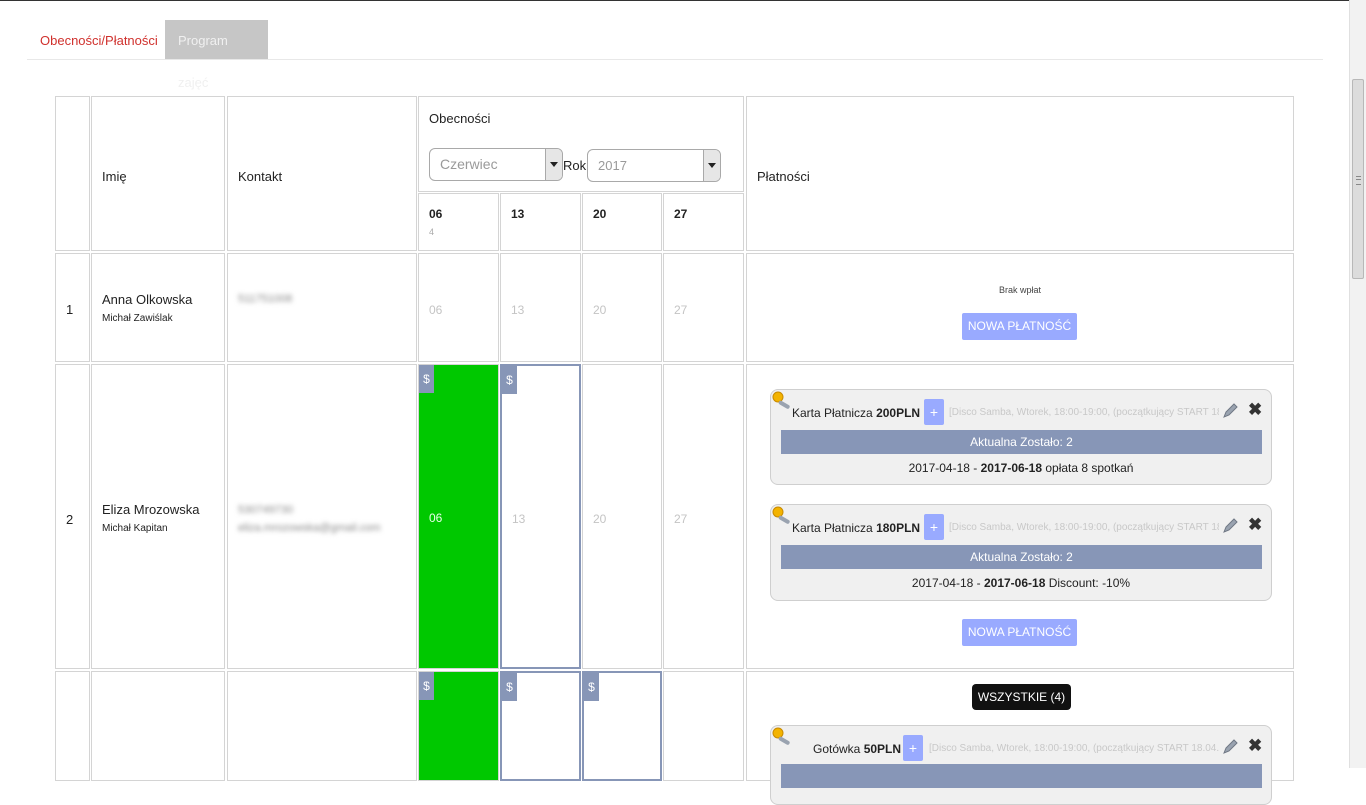  Describe the element at coordinates (703, 222) in the screenshot. I see `header-day-cell: 27` at that location.